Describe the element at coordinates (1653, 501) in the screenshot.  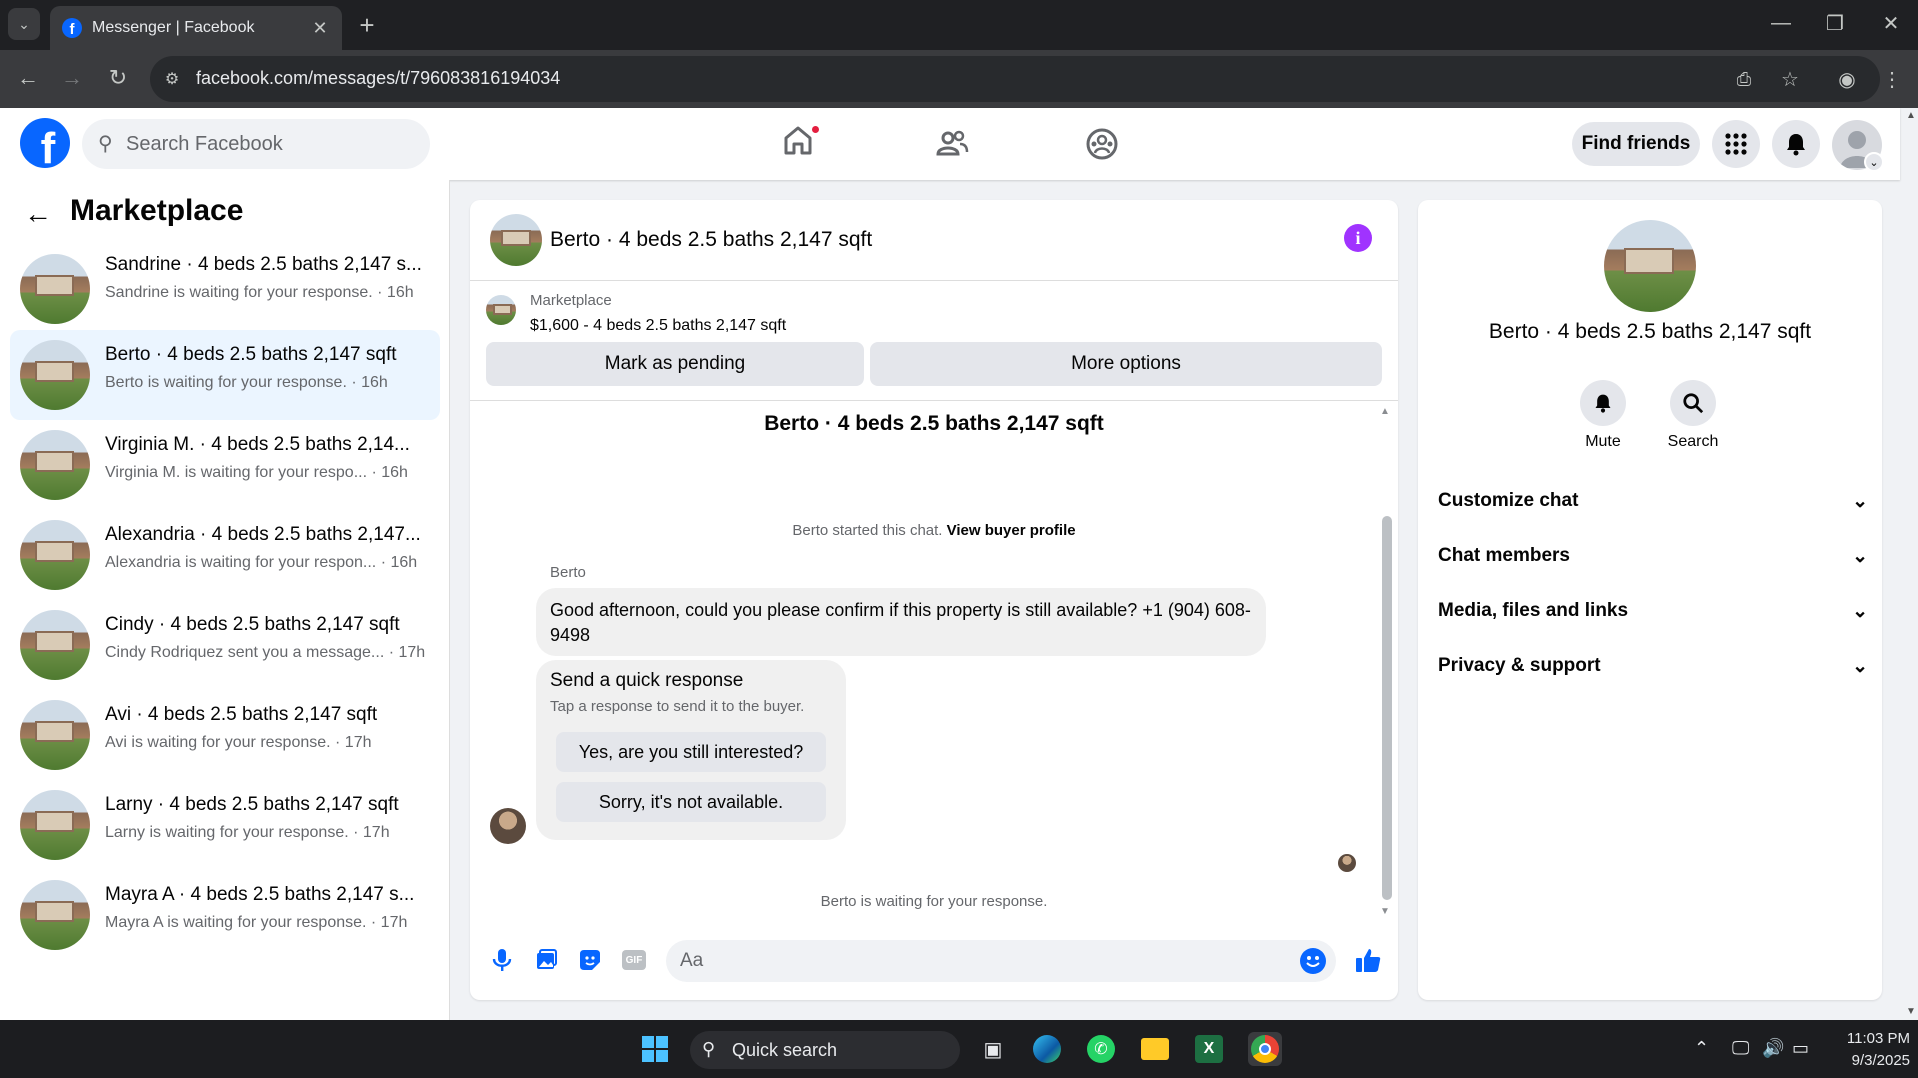
I see `customize-chat-section: Customize chat ⌄` at that location.